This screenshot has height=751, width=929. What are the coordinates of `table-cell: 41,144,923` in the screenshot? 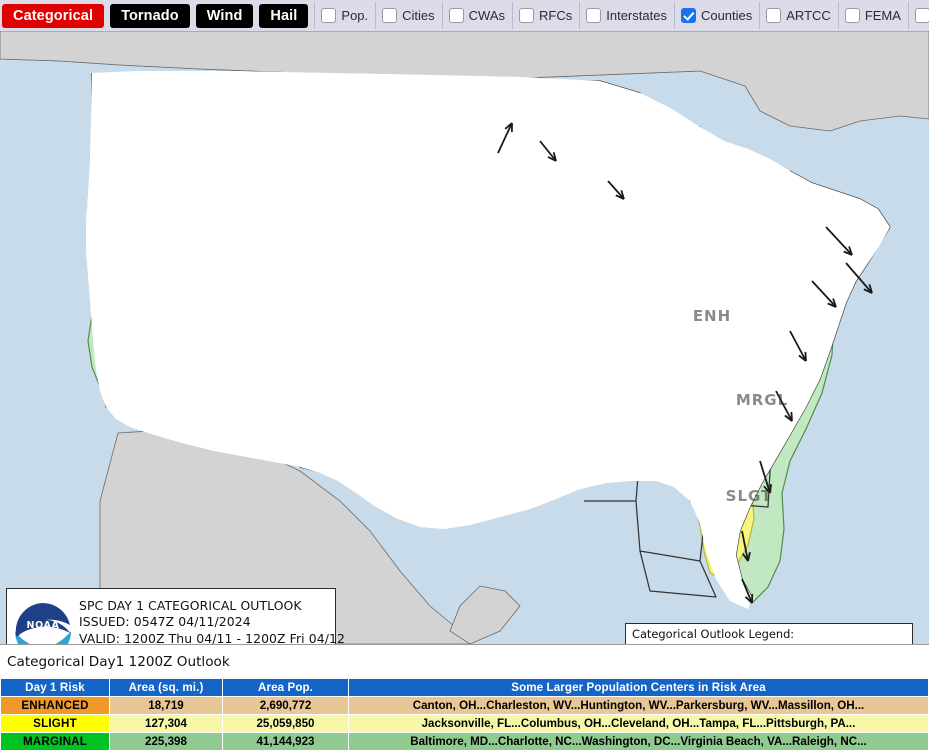 It's located at (285, 741).